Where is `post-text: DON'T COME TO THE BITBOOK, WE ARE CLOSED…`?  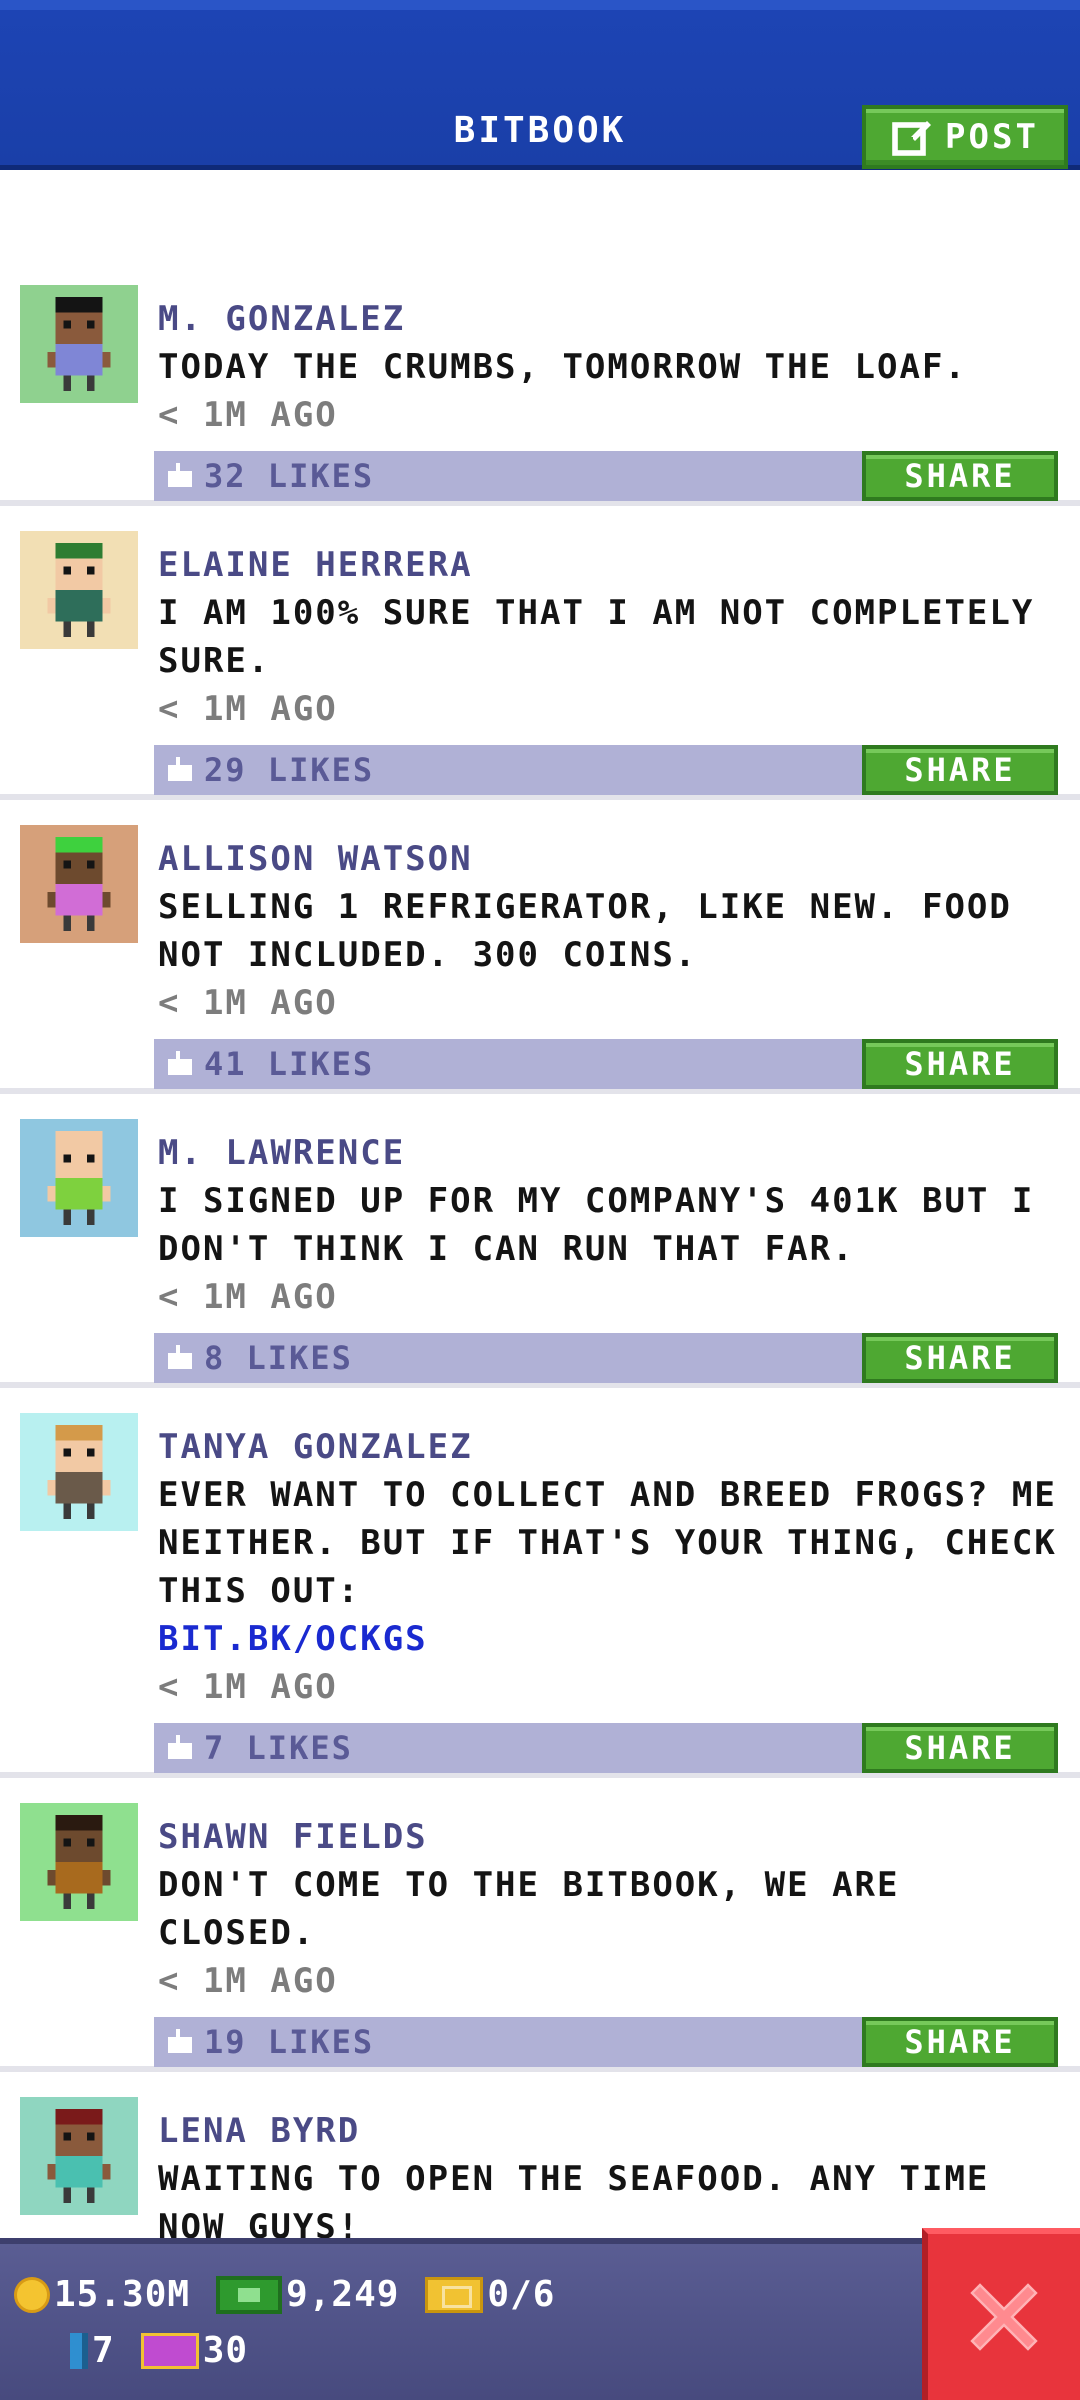 post-text: DON'T COME TO THE BITBOOK, WE ARE CLOSED… is located at coordinates (529, 1909).